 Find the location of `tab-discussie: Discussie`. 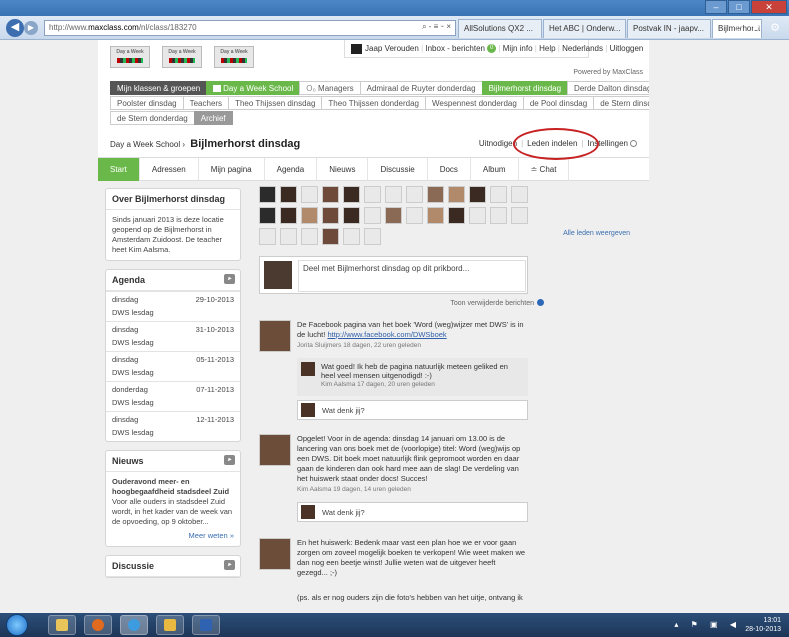

tab-discussie: Discussie is located at coordinates (398, 169).